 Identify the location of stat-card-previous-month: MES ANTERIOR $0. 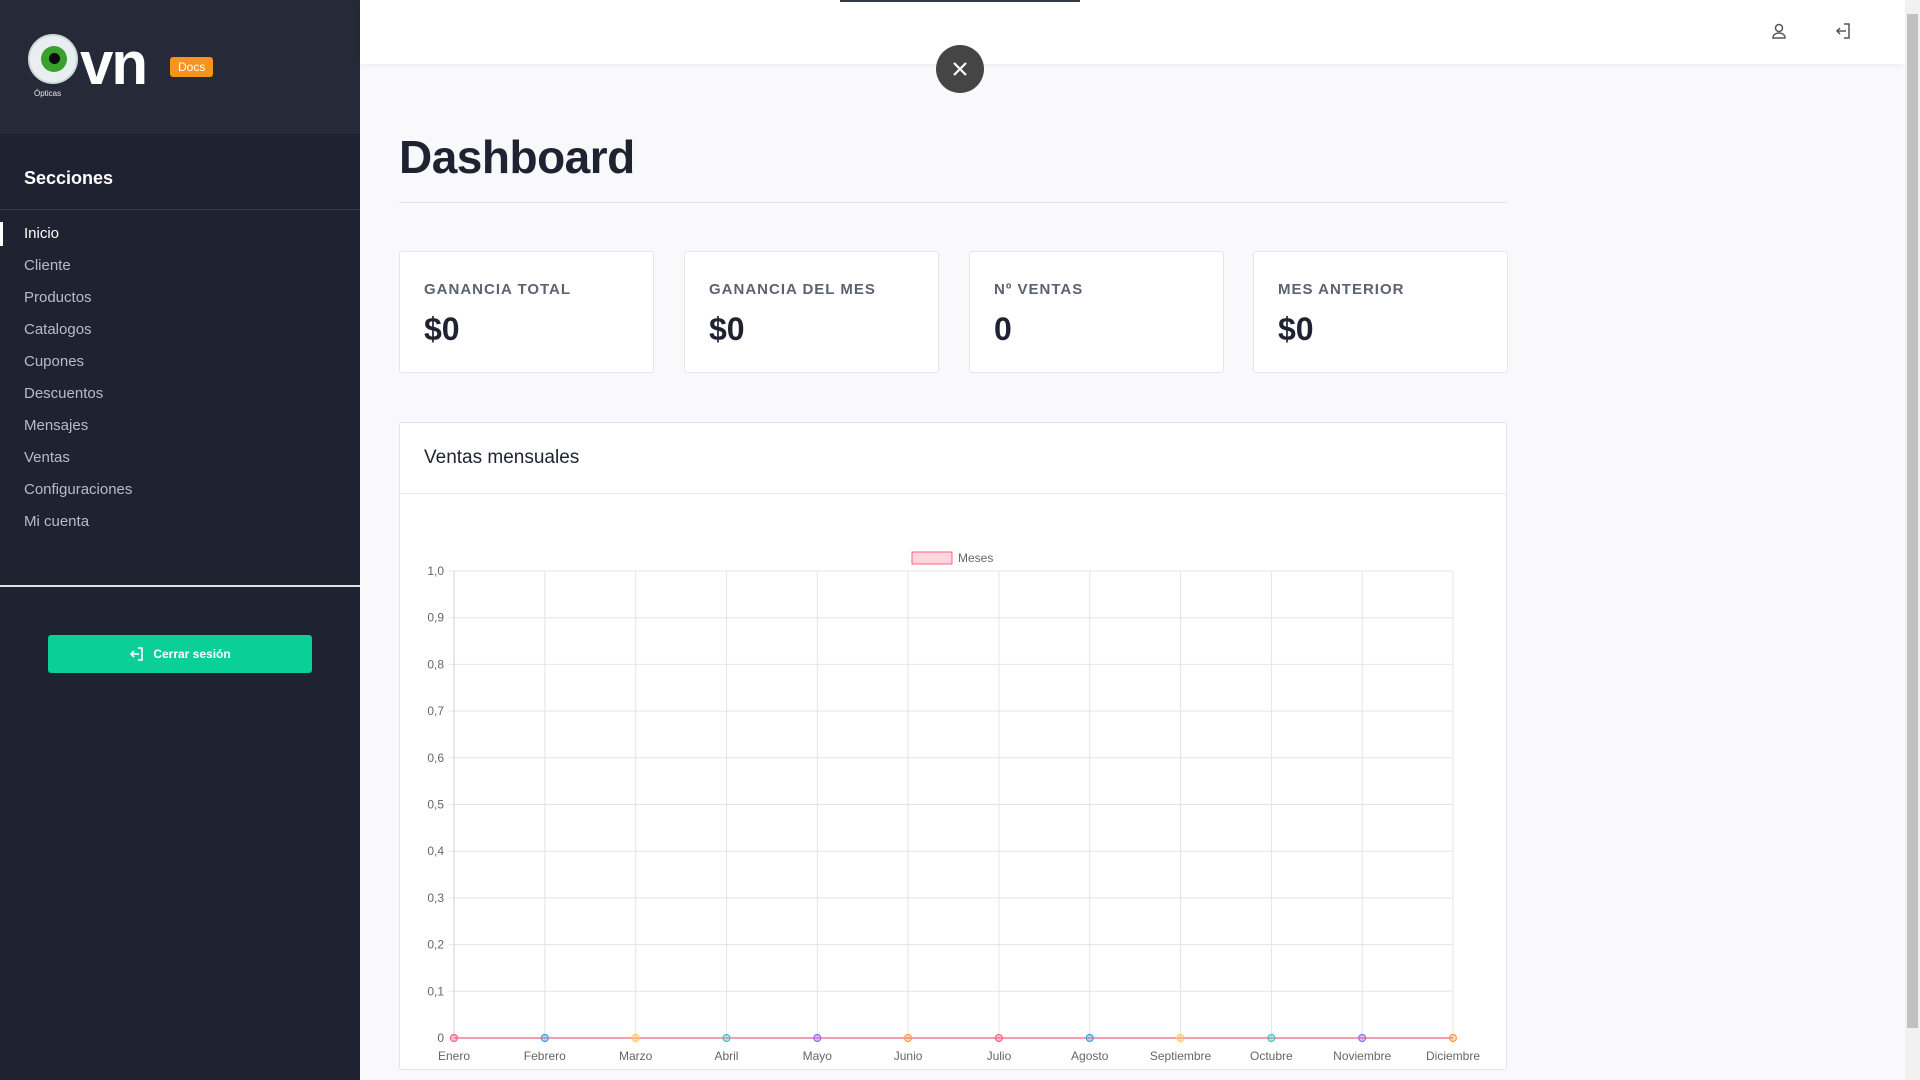
(1380, 312).